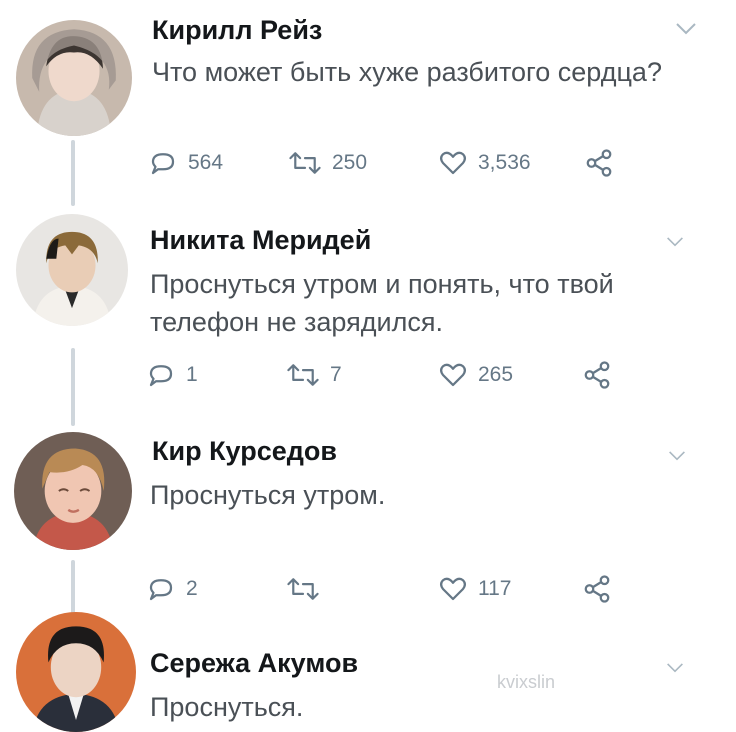 Image resolution: width=736 pixels, height=732 pixels. I want to click on tweet-actions: 564 250 3,536, so click(408, 163).